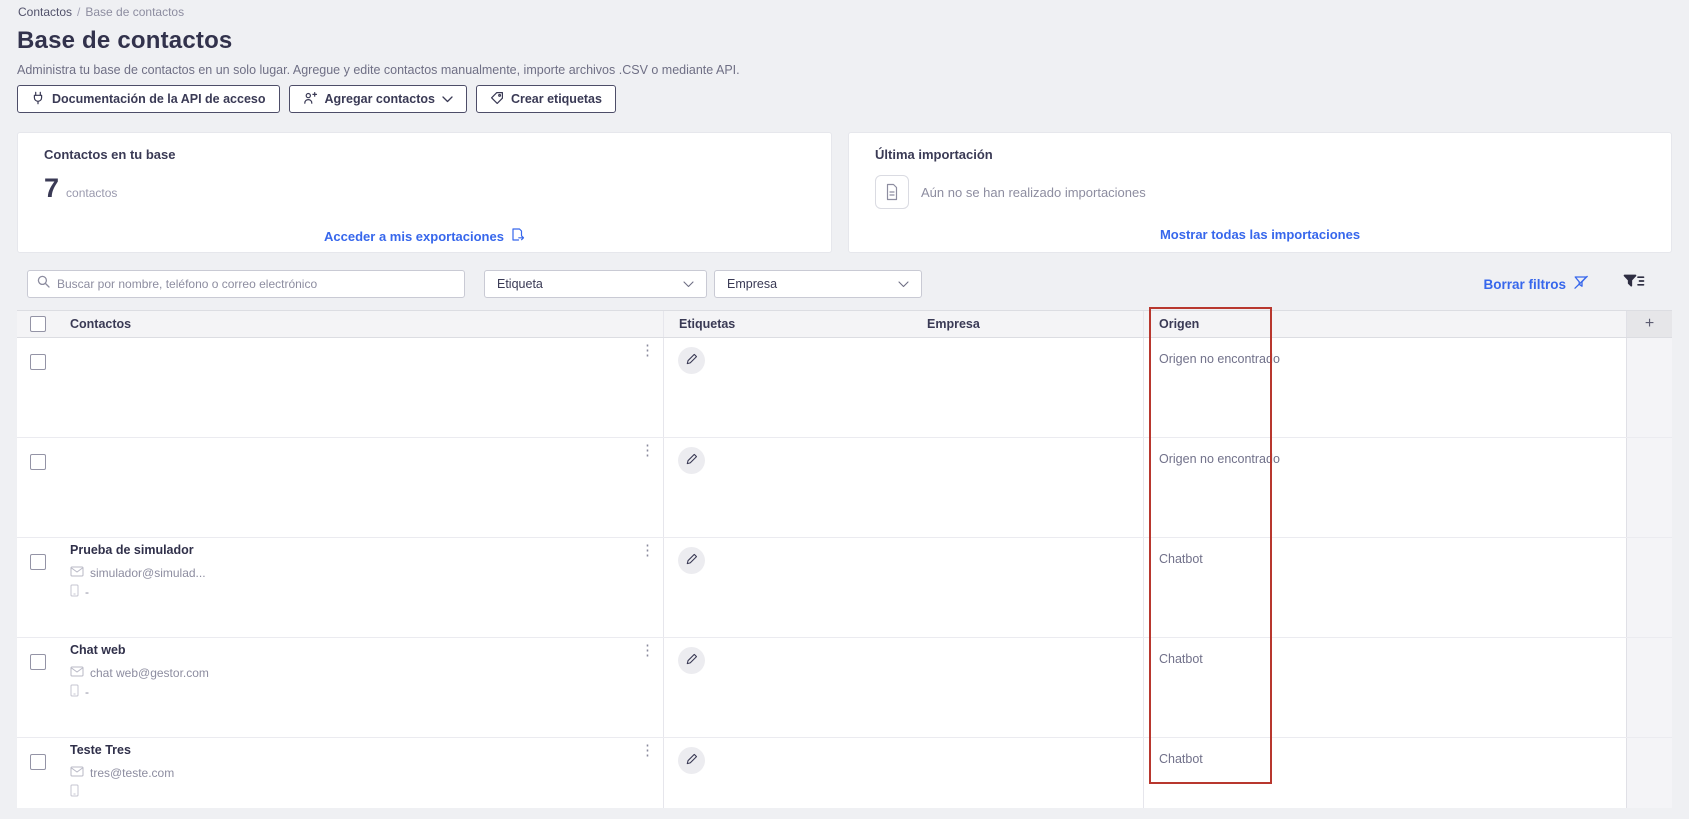  Describe the element at coordinates (1033, 192) in the screenshot. I see `imports-empty-message: Aún no se han realizado importaciones` at that location.